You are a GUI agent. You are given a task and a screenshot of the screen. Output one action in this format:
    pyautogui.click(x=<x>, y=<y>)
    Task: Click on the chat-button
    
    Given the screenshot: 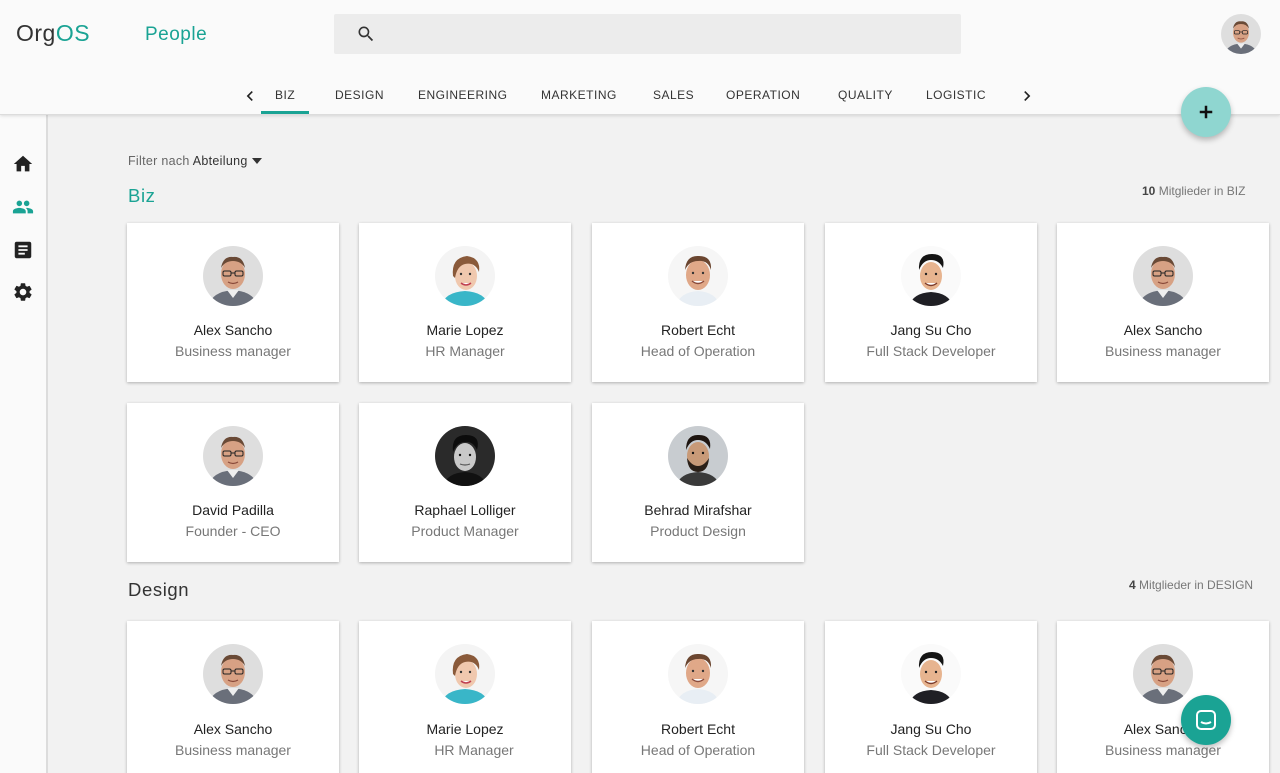 What is the action you would take?
    pyautogui.click(x=1206, y=720)
    